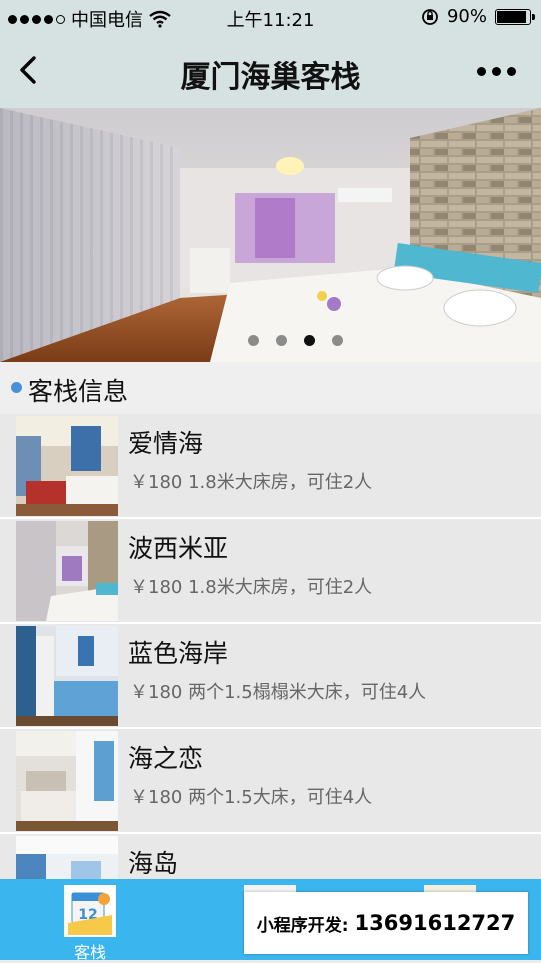 This screenshot has height=963, width=541. Describe the element at coordinates (178, 653) in the screenshot. I see `room-name: 蓝色海岸` at that location.